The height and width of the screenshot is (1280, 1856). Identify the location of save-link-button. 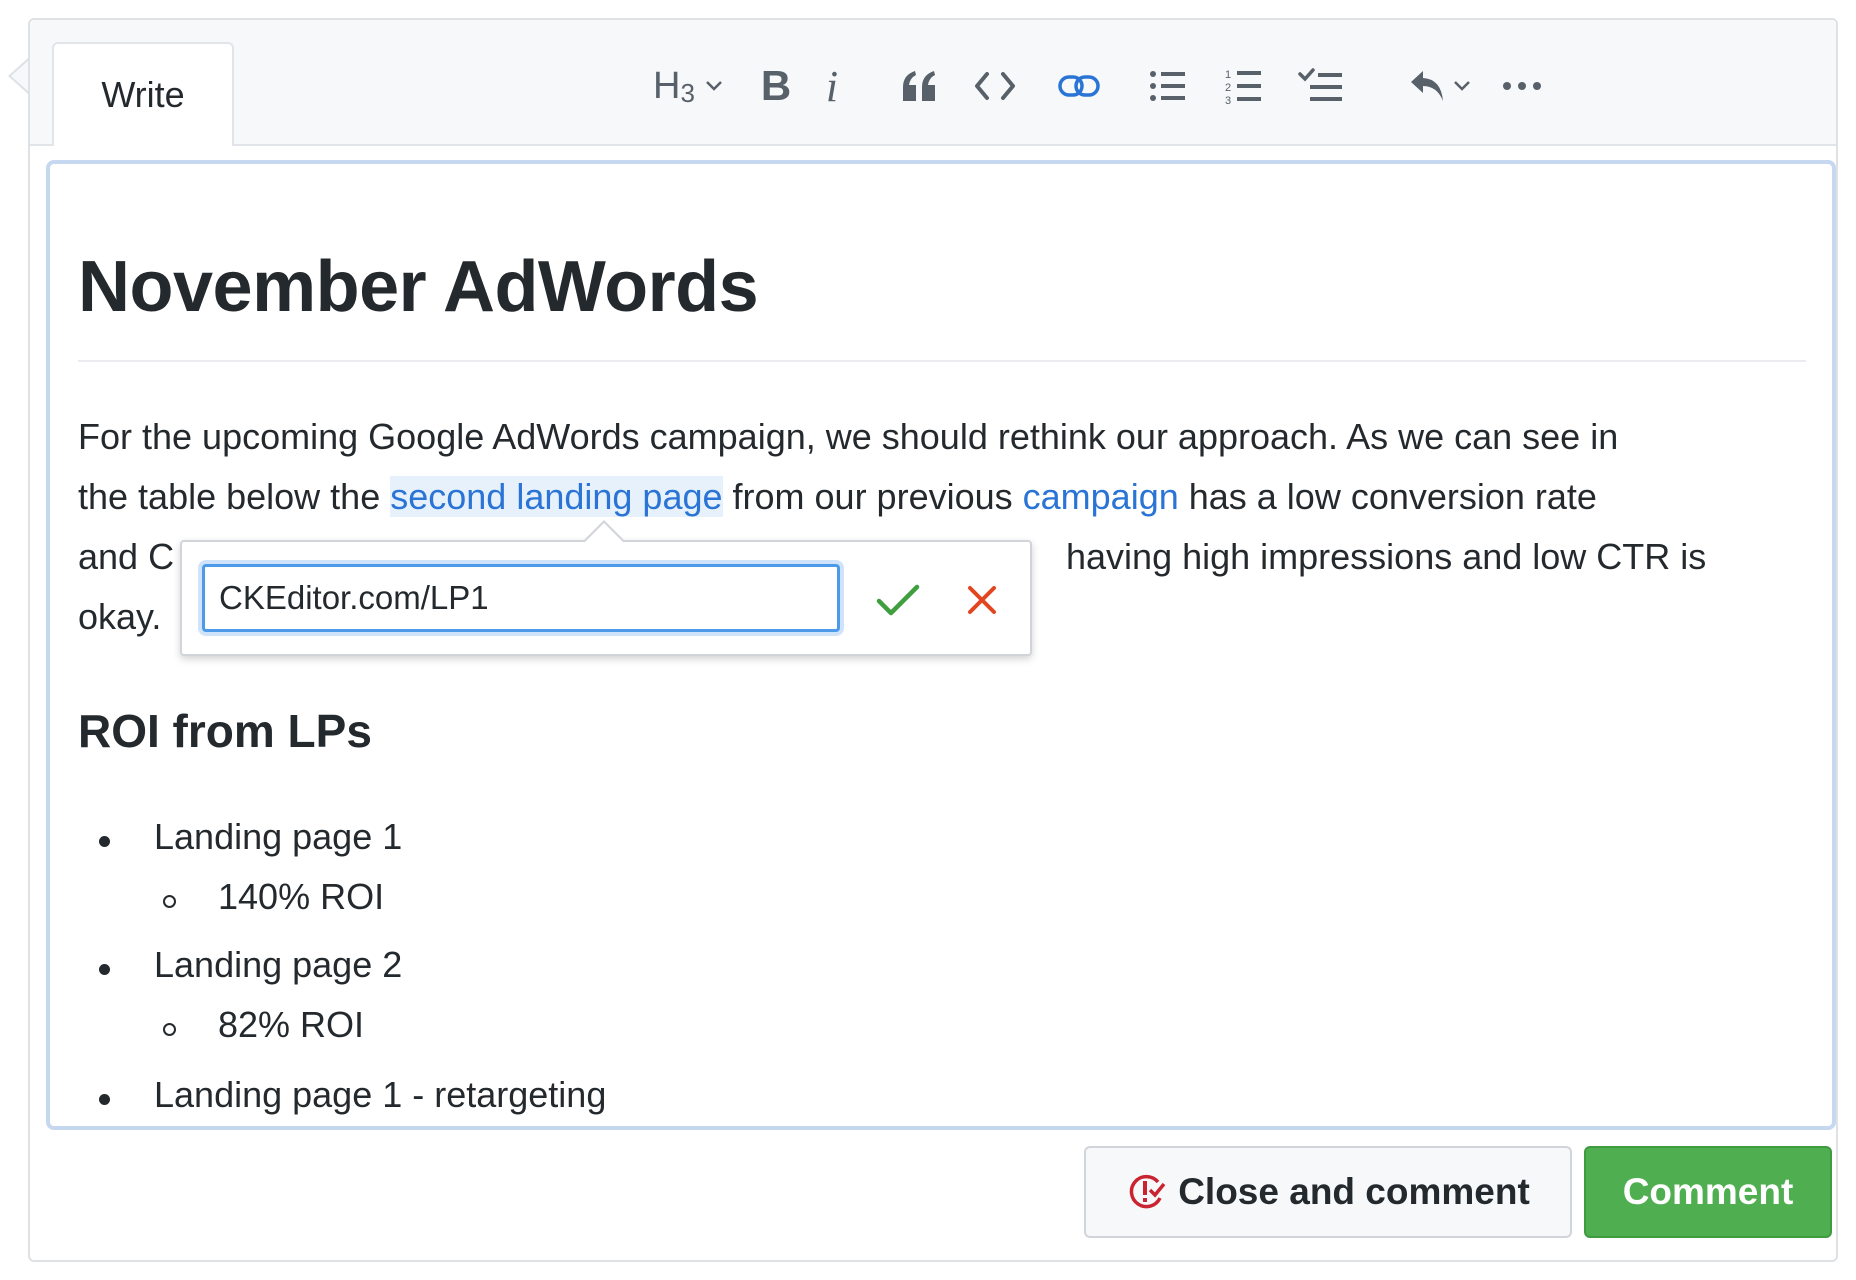
(898, 600).